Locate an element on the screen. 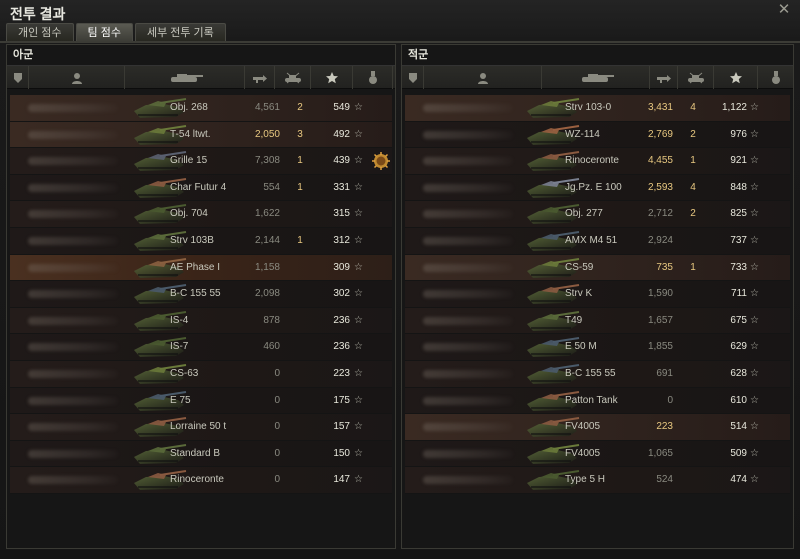 The height and width of the screenshot is (559, 800). close-icon: ✕ is located at coordinates (784, 10).